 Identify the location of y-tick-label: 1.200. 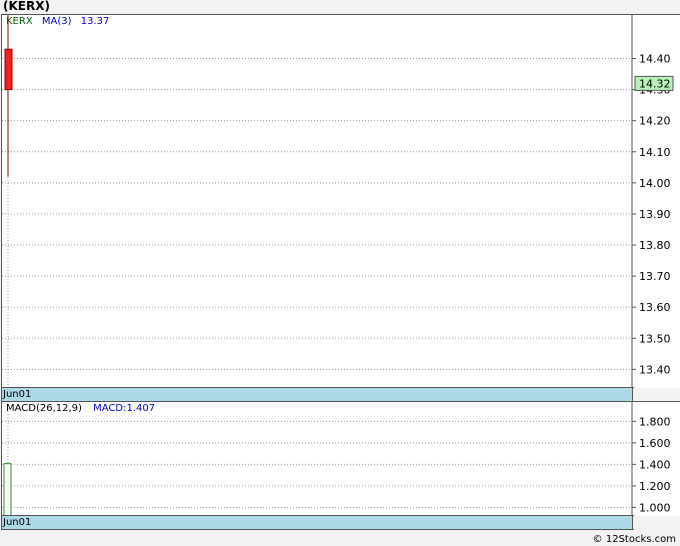
(655, 486).